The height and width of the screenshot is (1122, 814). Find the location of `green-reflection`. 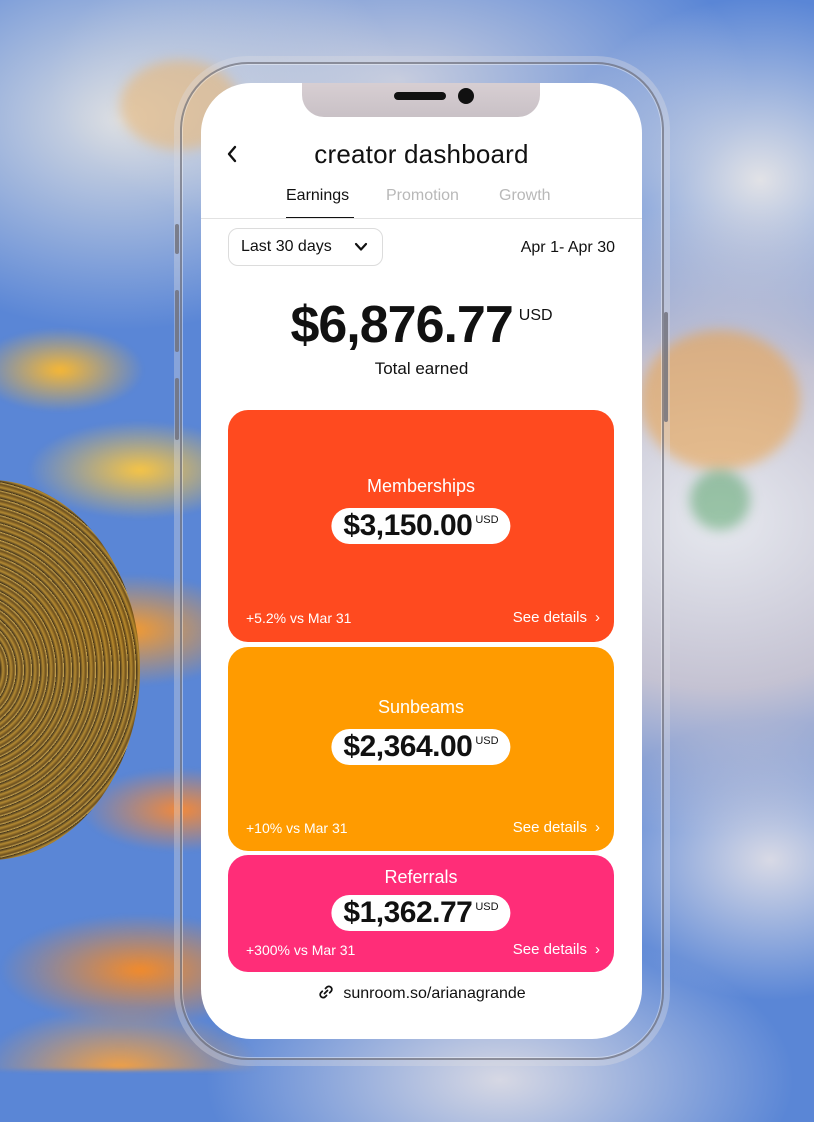

green-reflection is located at coordinates (720, 500).